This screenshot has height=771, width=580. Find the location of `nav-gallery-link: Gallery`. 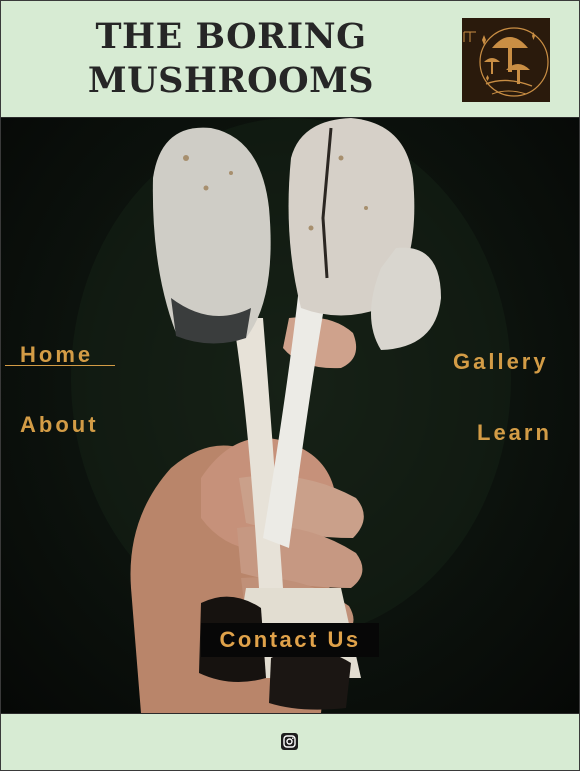

nav-gallery-link: Gallery is located at coordinates (501, 362).